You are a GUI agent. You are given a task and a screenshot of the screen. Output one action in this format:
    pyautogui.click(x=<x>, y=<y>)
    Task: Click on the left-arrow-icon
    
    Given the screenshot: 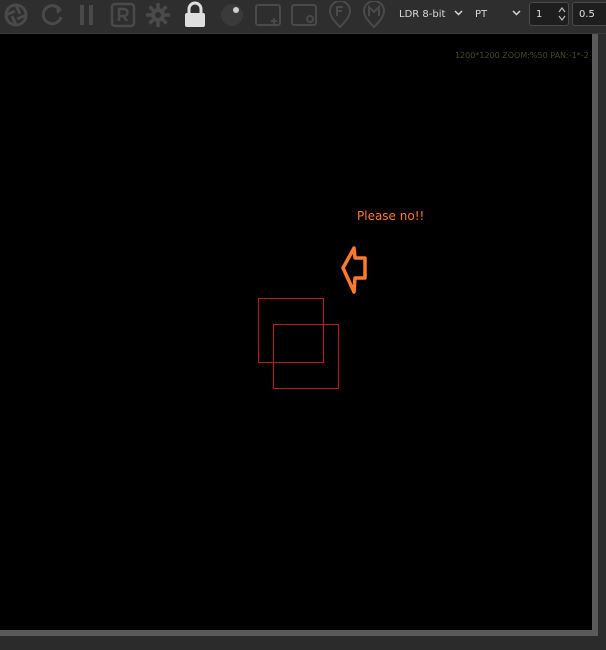 What is the action you would take?
    pyautogui.click(x=354, y=270)
    